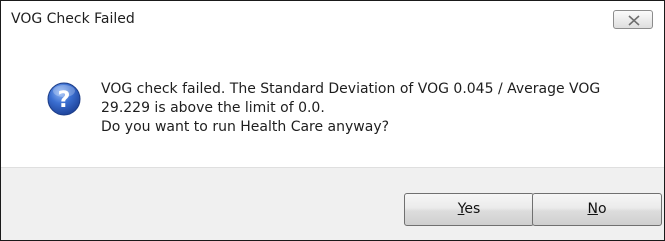 The height and width of the screenshot is (241, 665). Describe the element at coordinates (602, 209) in the screenshot. I see `no-label: o` at that location.